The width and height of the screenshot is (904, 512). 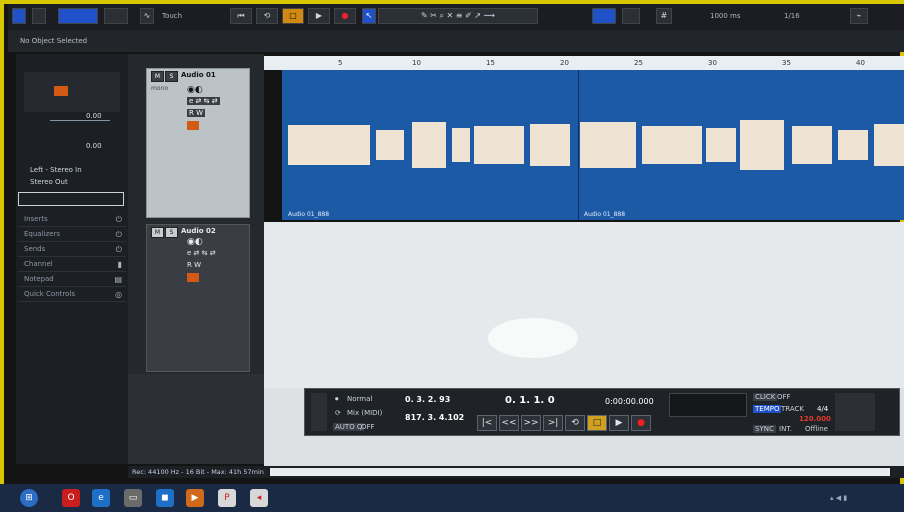 I want to click on inspector-section-quick-controls: Quick Controls ◎, so click(x=72, y=294).